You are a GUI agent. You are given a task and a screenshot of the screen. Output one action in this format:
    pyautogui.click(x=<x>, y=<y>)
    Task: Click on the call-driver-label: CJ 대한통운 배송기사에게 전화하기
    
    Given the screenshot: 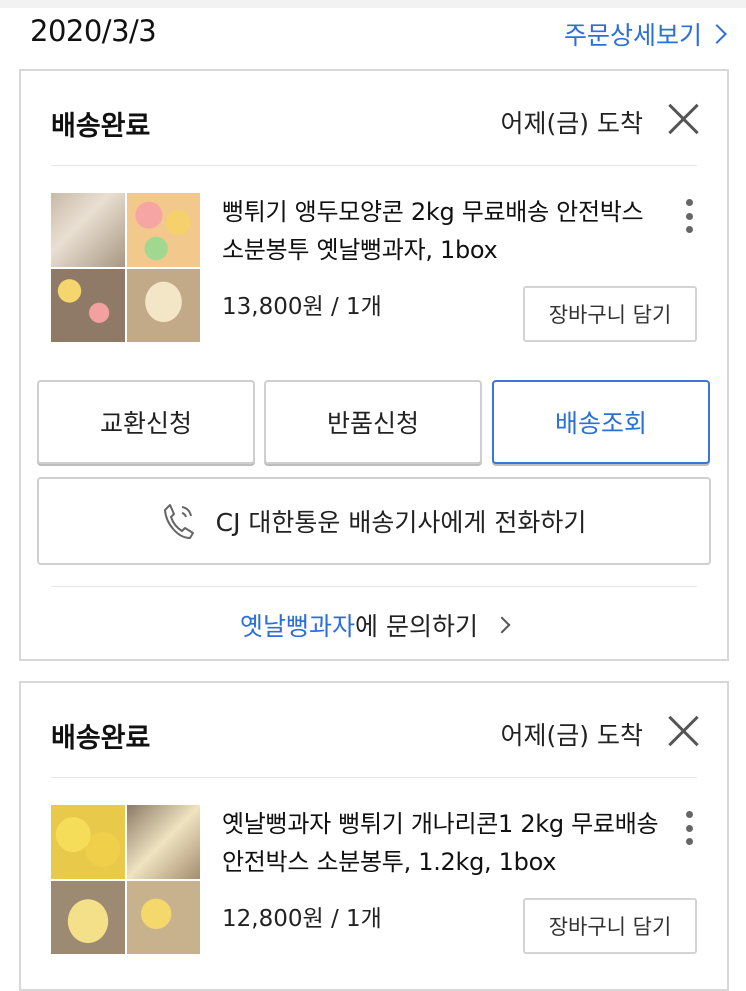 What is the action you would take?
    pyautogui.click(x=401, y=522)
    